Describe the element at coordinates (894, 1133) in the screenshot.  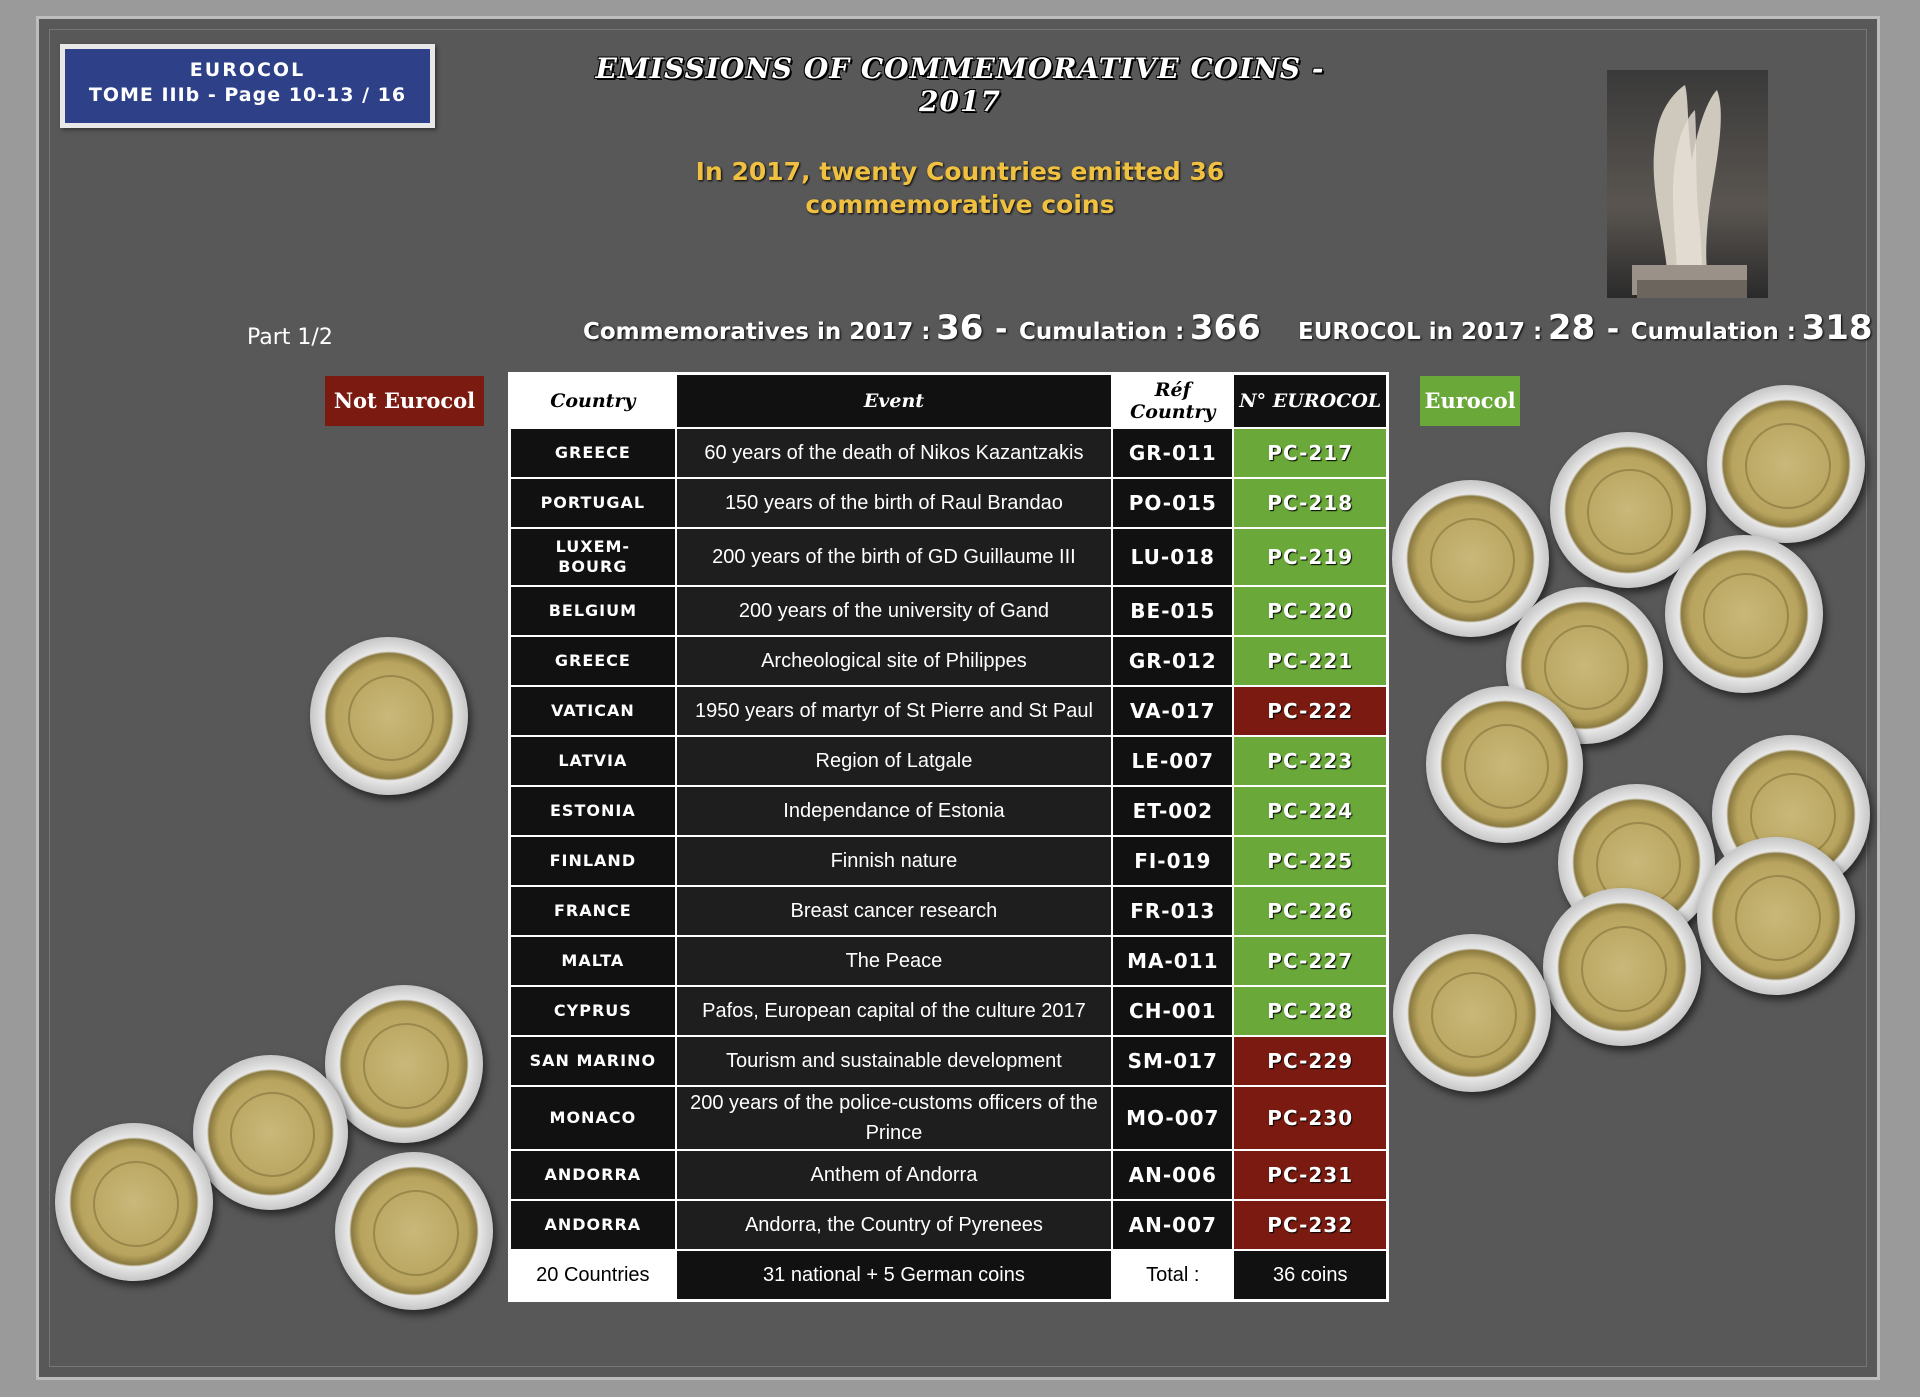
I see `cell-event-text-line-2: Prince` at that location.